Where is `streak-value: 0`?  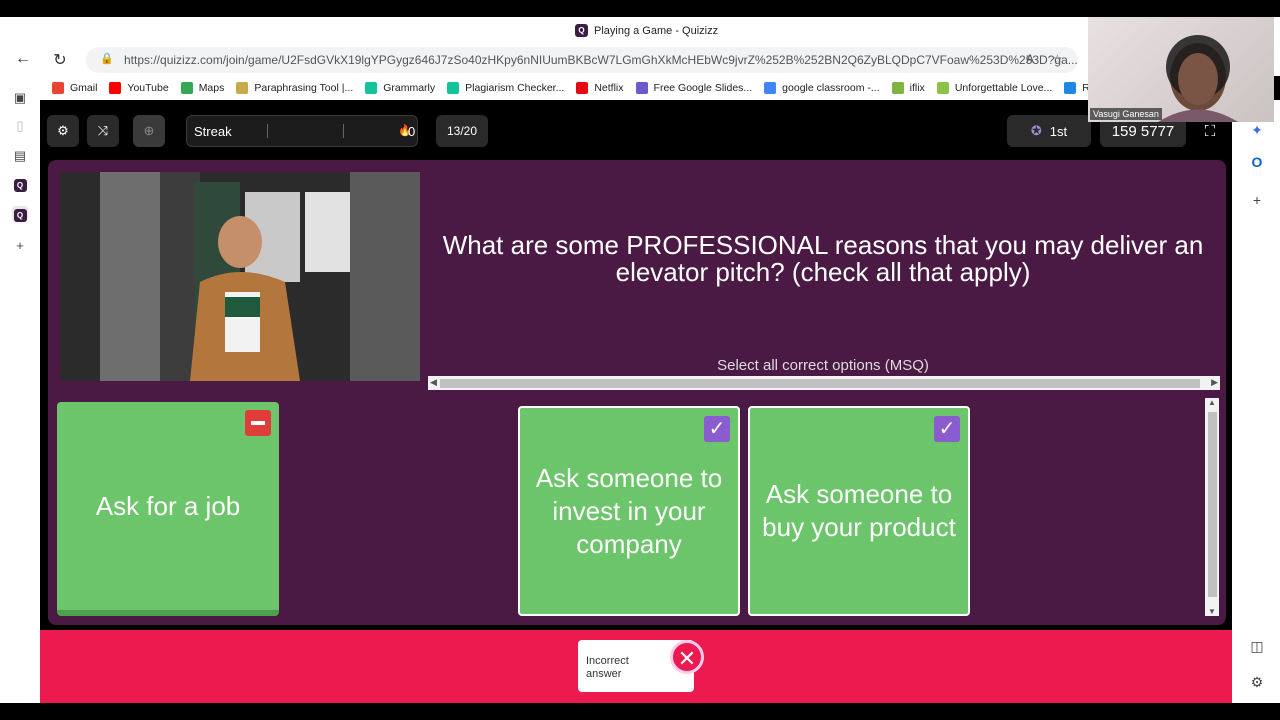 streak-value: 0 is located at coordinates (412, 131).